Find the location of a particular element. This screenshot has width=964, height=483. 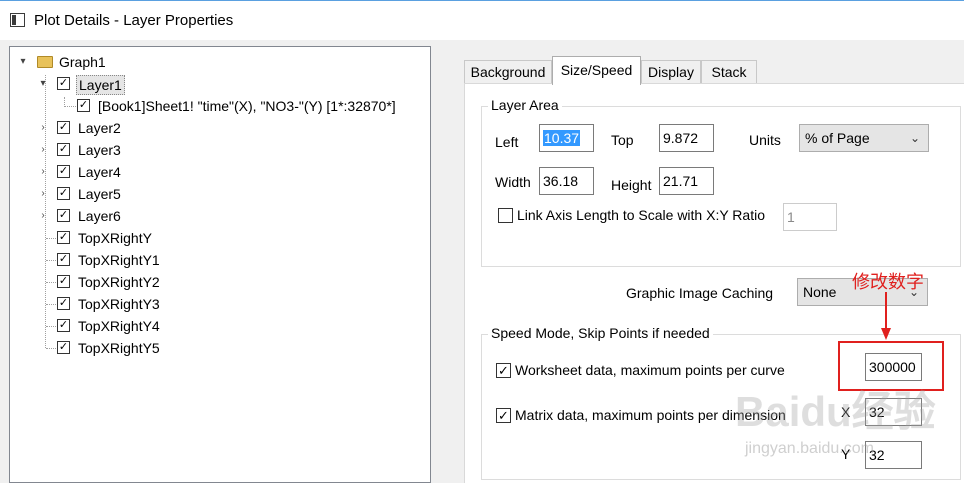

layer-area-title: Layer Area is located at coordinates (525, 105).